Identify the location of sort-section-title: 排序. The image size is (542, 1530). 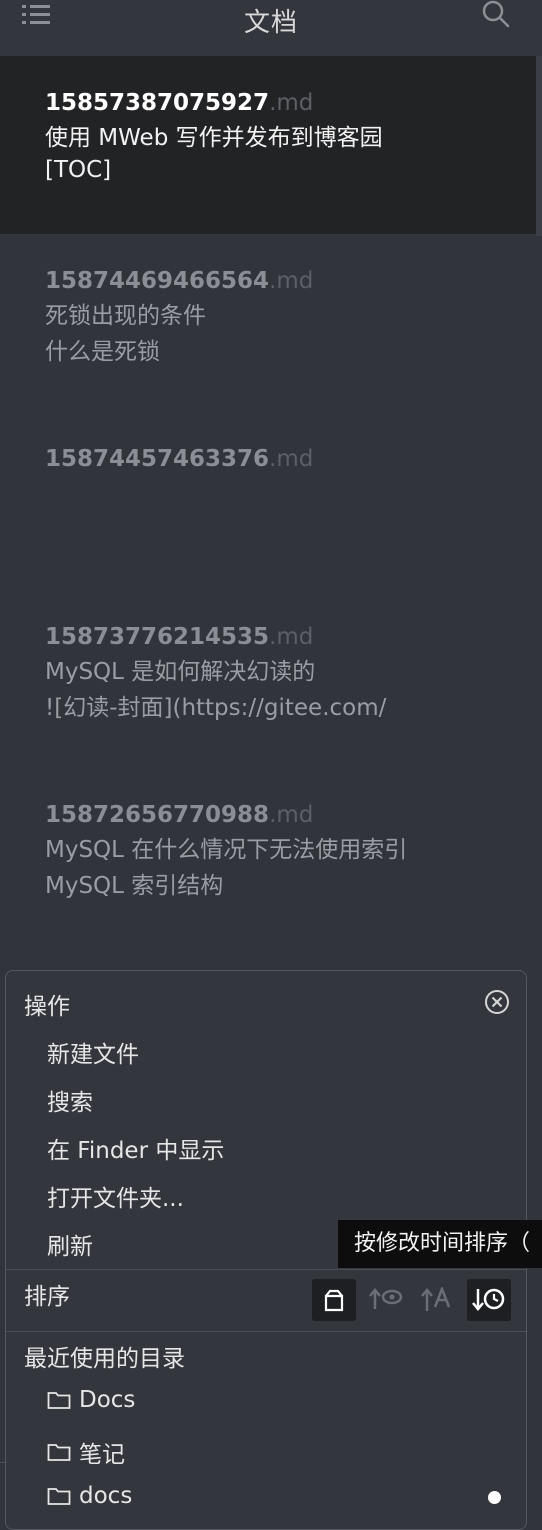
(47, 1297).